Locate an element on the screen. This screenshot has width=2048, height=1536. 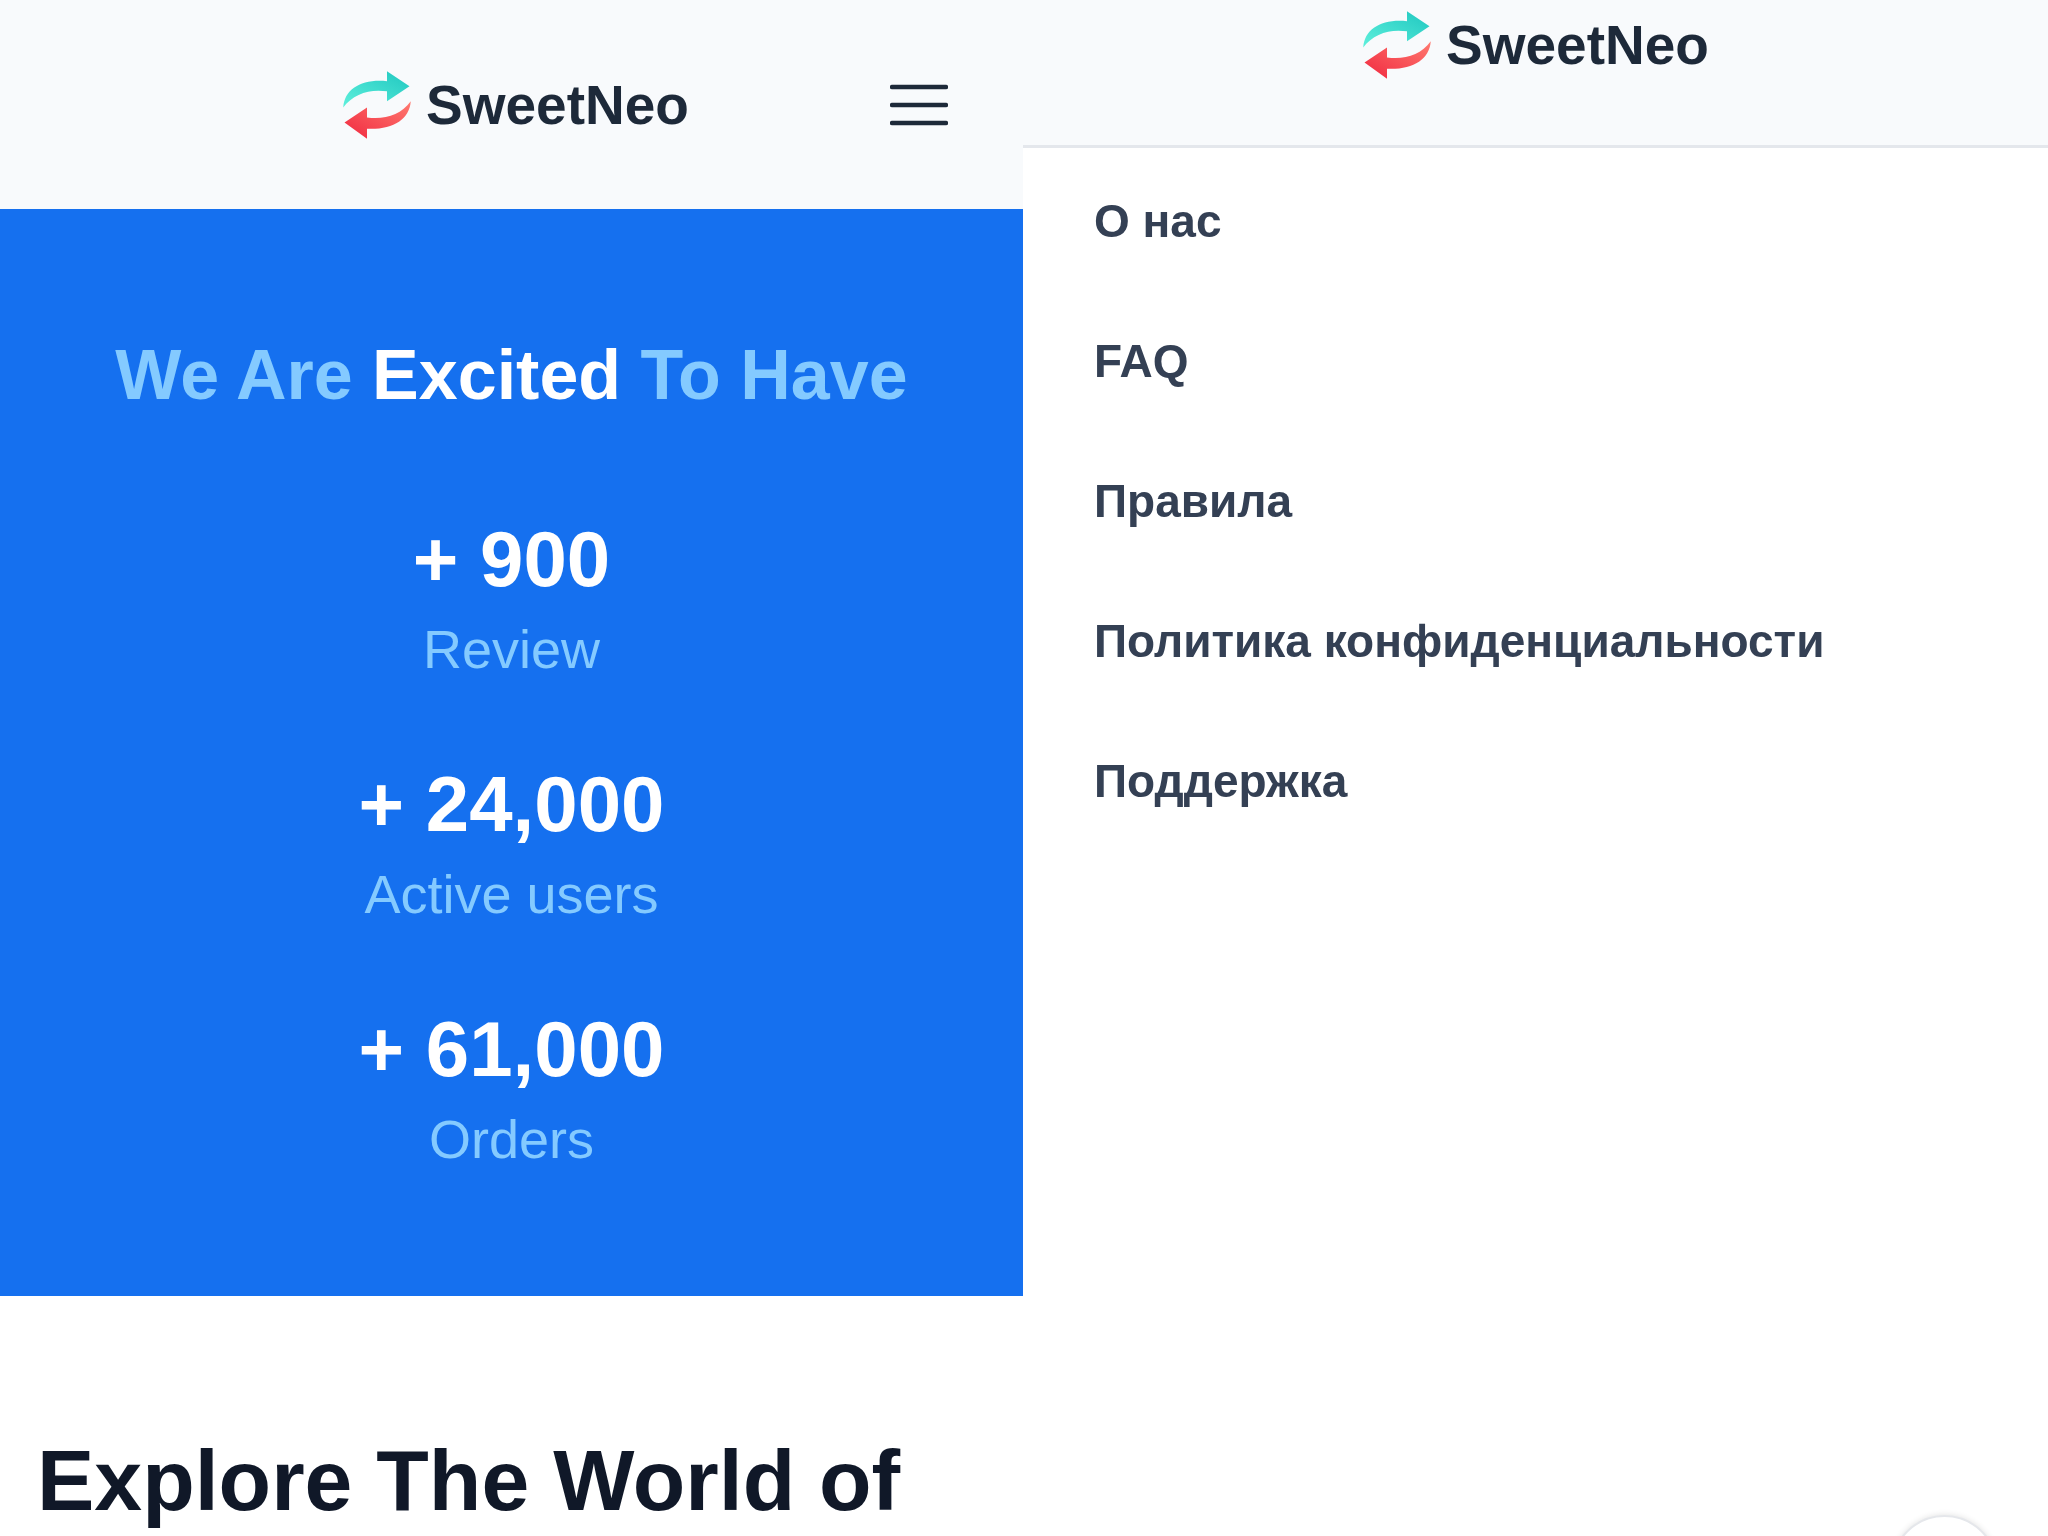
section-title: Explore The World of is located at coordinates (469, 1480).